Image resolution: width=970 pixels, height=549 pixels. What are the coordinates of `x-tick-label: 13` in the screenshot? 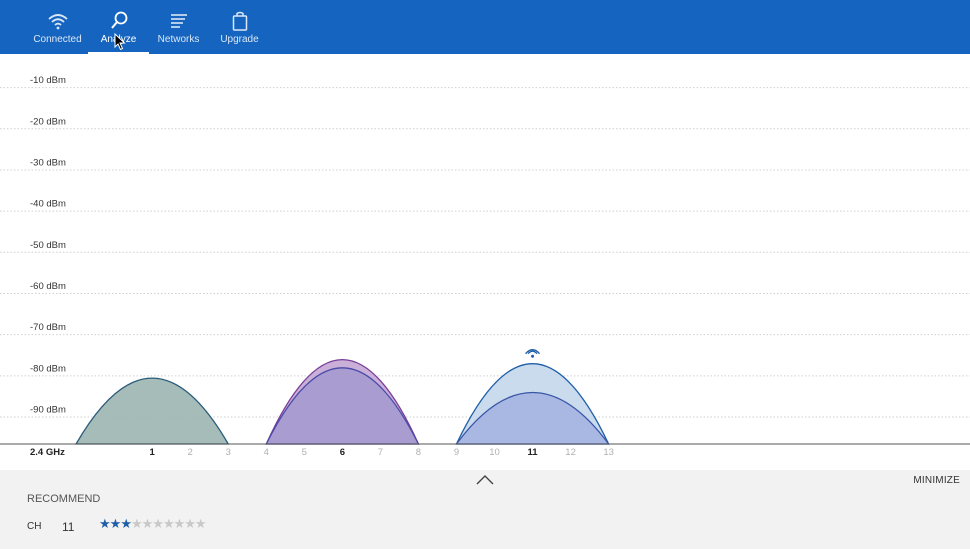 It's located at (608, 452).